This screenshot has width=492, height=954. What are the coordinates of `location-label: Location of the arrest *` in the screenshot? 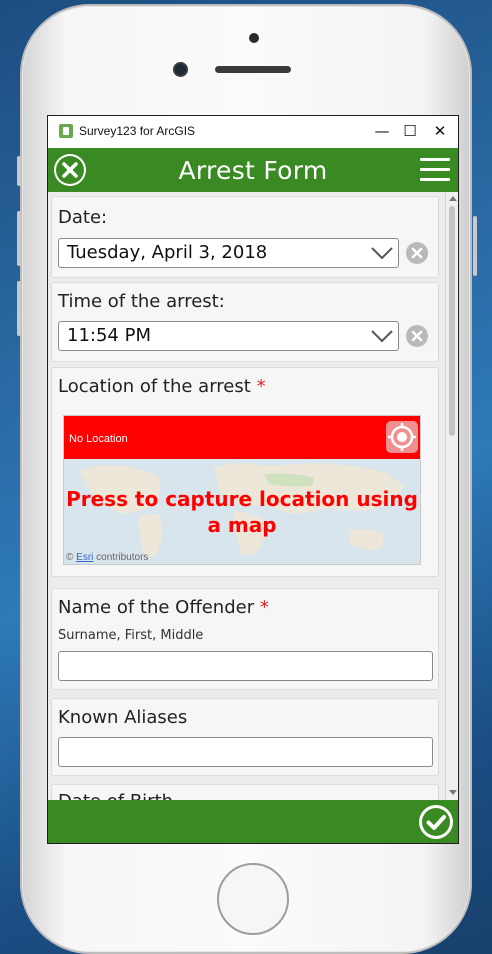 It's located at (162, 386).